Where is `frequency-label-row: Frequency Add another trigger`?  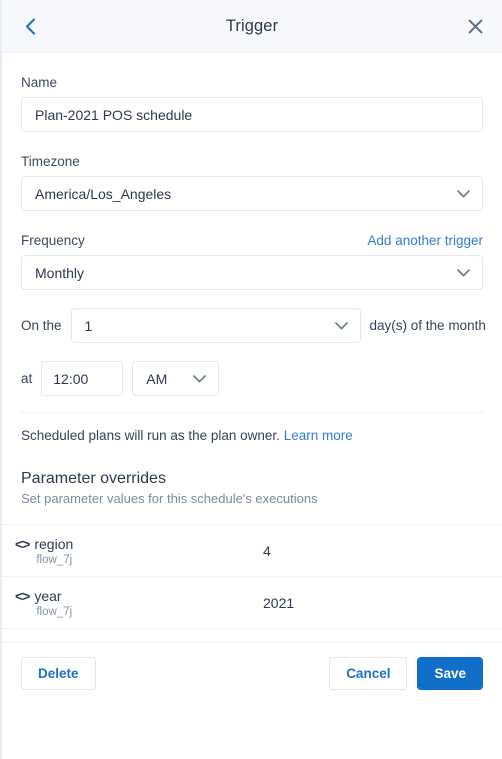 frequency-label-row: Frequency Add another trigger is located at coordinates (252, 240).